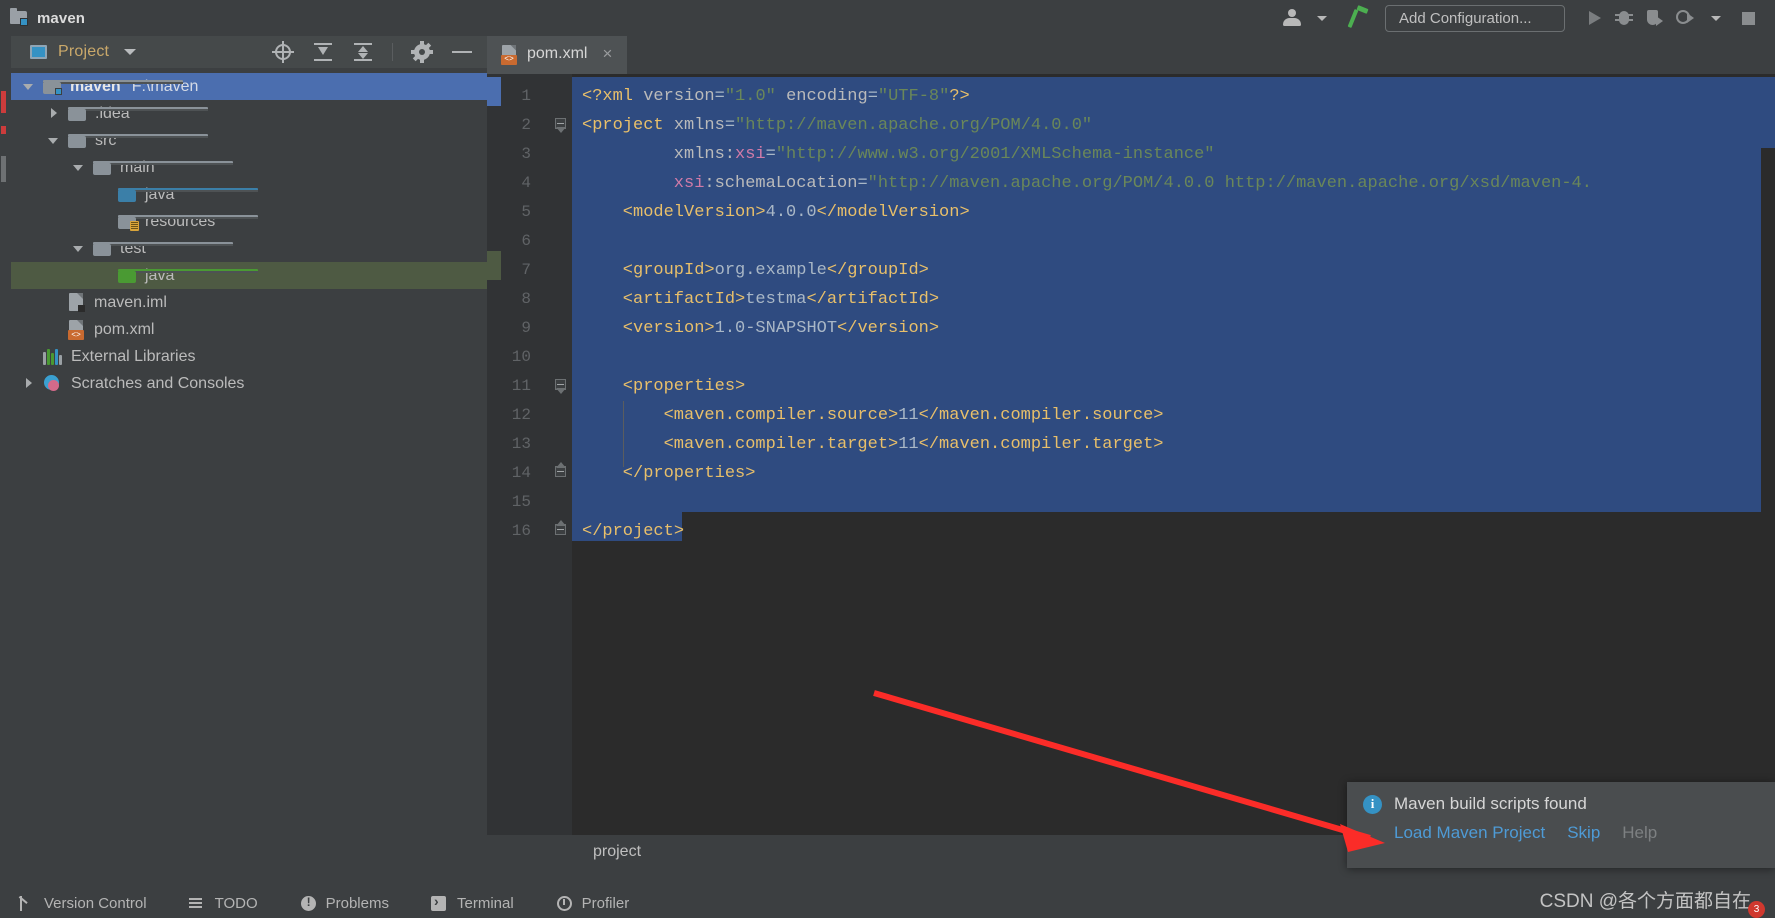 The image size is (1775, 918). Describe the element at coordinates (5, 463) in the screenshot. I see `left-tool-strip` at that location.